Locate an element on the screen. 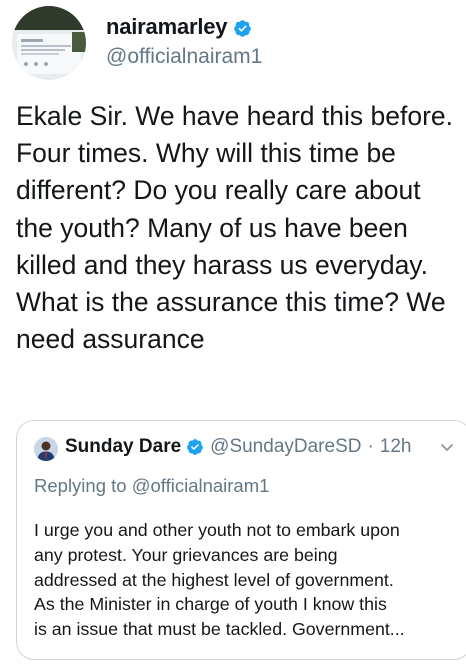 This screenshot has height=668, width=466. quoted-tweet-line: any protest. Your grievances are being is located at coordinates (186, 554).